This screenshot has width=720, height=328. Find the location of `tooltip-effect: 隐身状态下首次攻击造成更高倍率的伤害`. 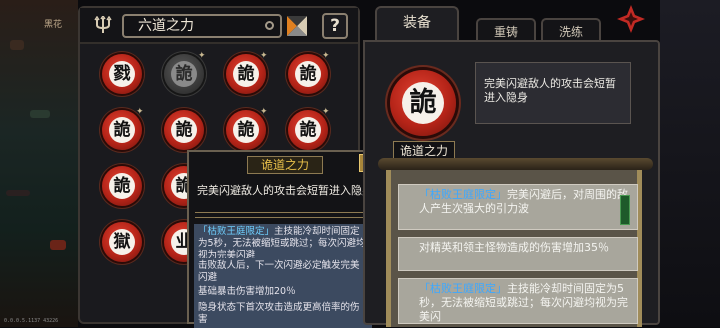

tooltip-effect: 隐身状态下首次攻击造成更高倍率的伤害 is located at coordinates (283, 314).